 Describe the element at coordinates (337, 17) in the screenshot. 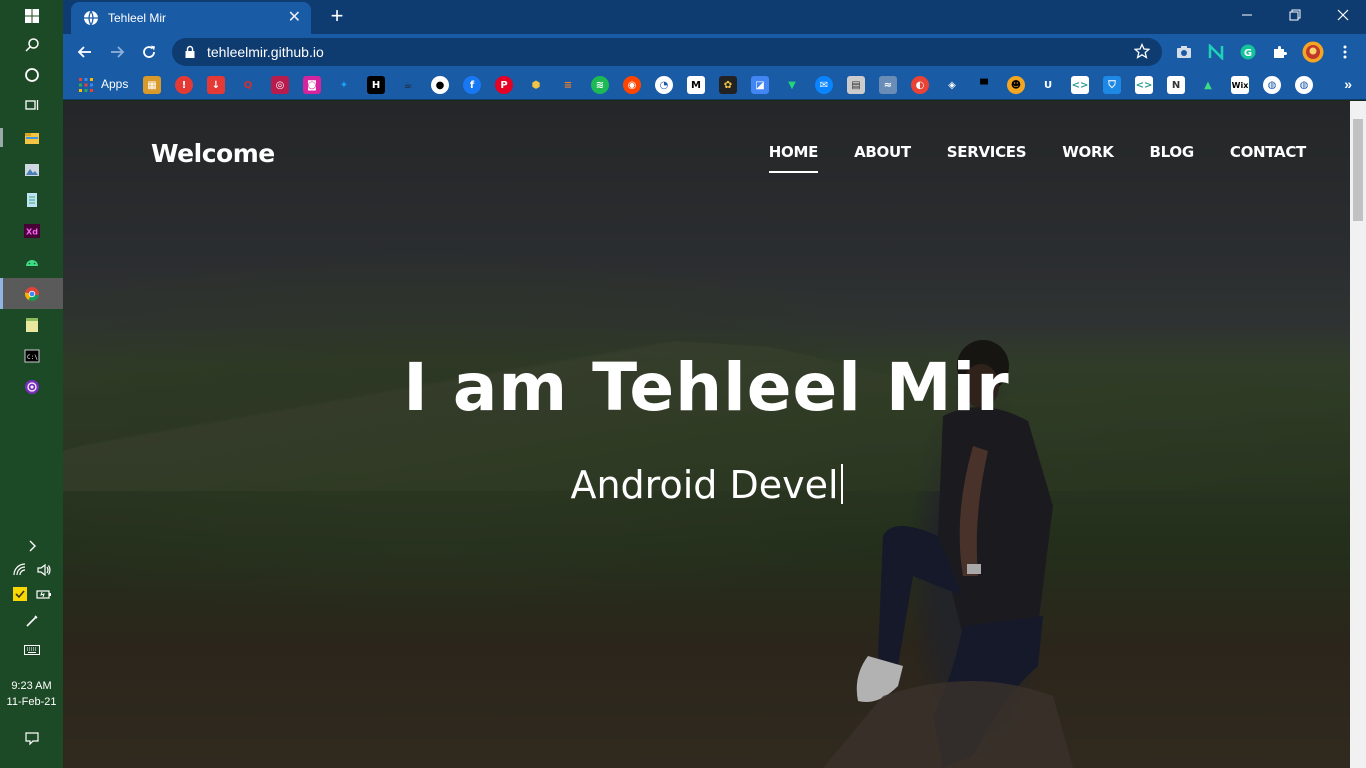

I see `new-tab-button: +` at that location.